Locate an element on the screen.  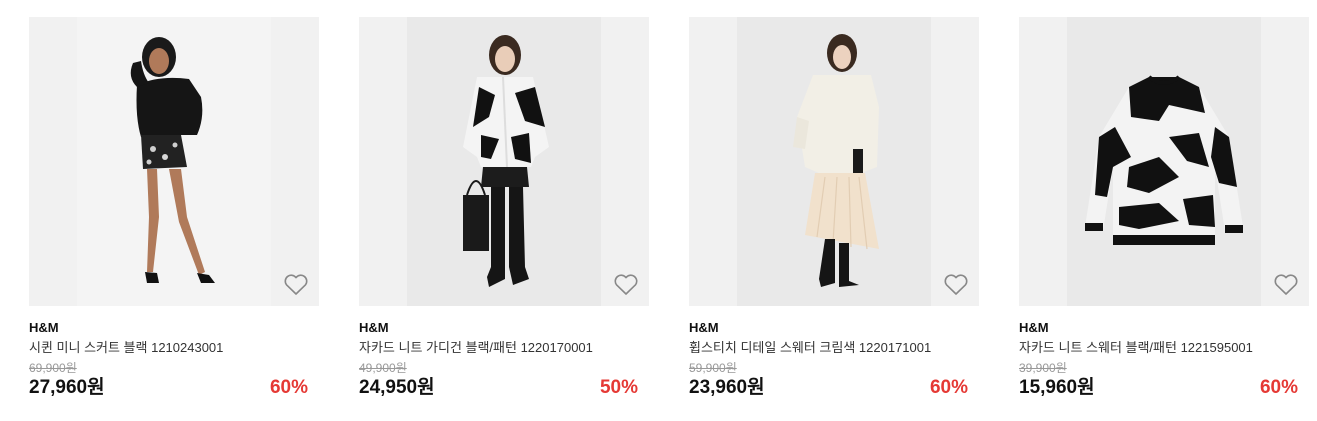
product-name: 자카드 니트 스웨터 블랙/패턴 1221595001 is located at coordinates (1164, 348).